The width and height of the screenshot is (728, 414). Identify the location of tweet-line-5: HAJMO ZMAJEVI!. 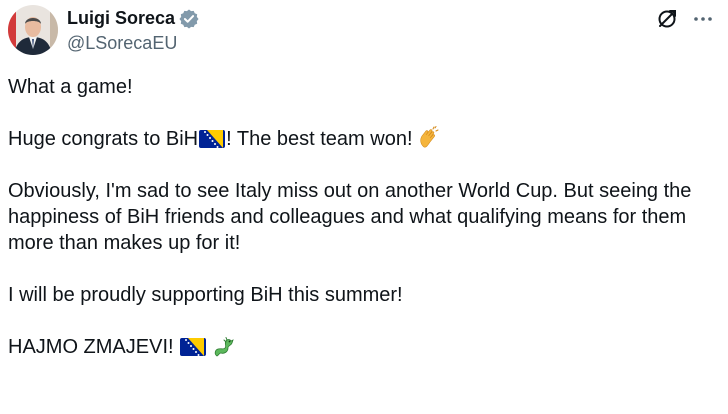
(364, 347).